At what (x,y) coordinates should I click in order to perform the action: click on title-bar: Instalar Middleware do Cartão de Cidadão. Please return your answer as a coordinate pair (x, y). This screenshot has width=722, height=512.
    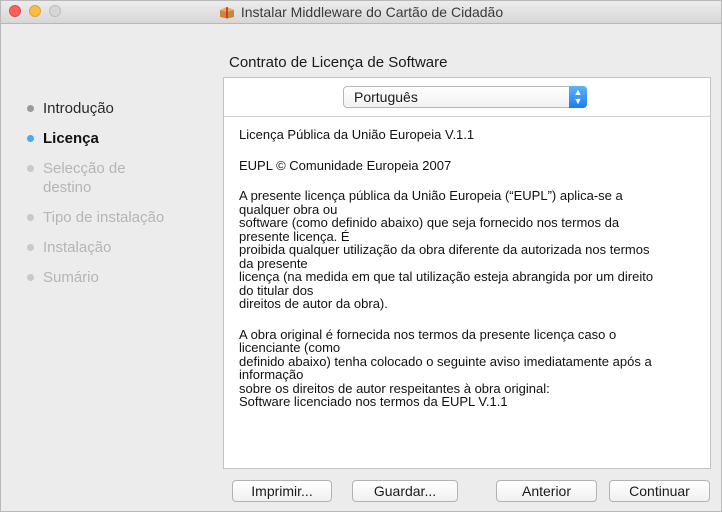
    Looking at the image, I should click on (361, 12).